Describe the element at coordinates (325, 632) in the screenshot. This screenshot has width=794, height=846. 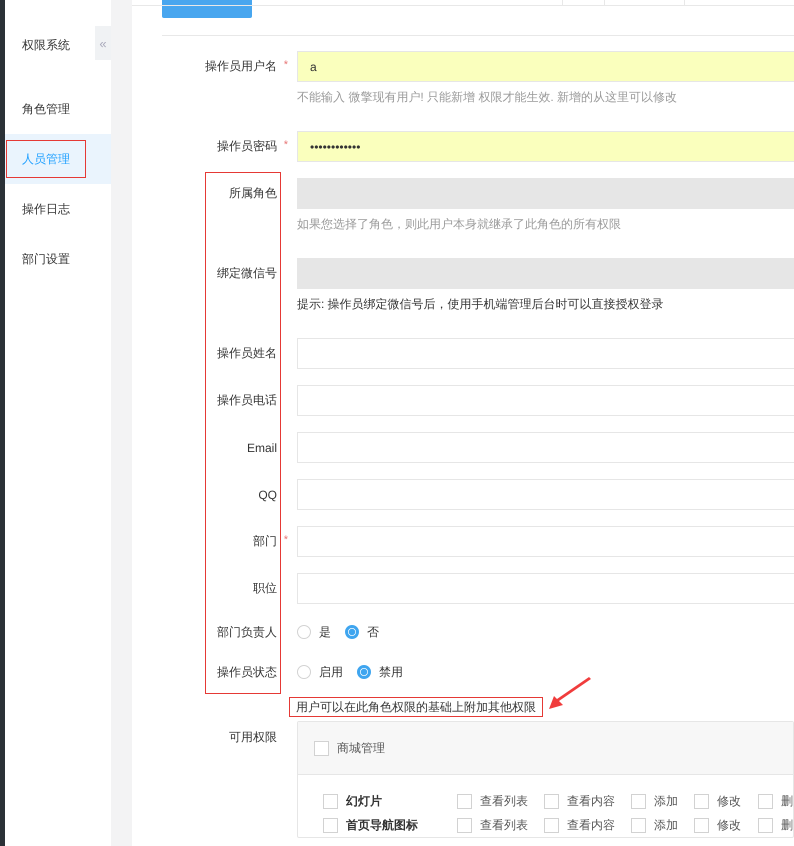
I see `radio-label: 是` at that location.